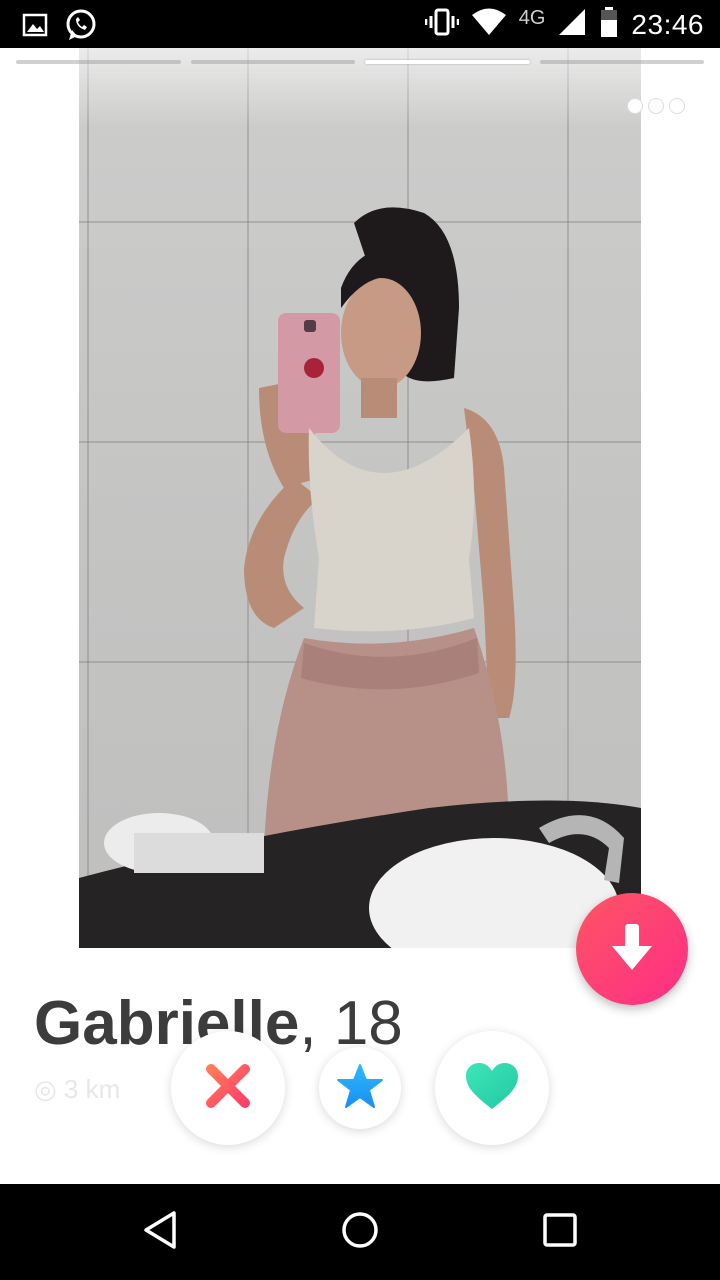 Image resolution: width=720 pixels, height=1280 pixels. I want to click on like-button, so click(492, 1088).